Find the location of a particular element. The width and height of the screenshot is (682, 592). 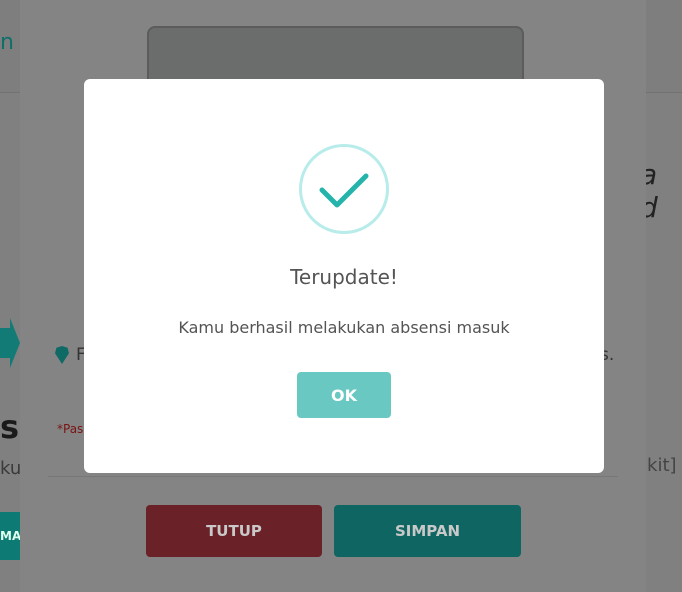

close-button: TUTUP is located at coordinates (234, 531).